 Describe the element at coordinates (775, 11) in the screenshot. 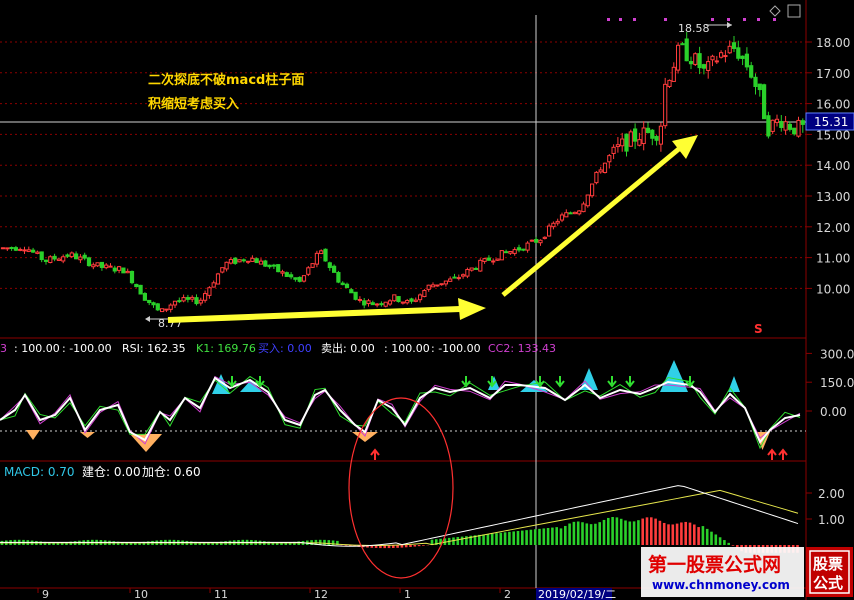

I see `diamond-icon` at that location.